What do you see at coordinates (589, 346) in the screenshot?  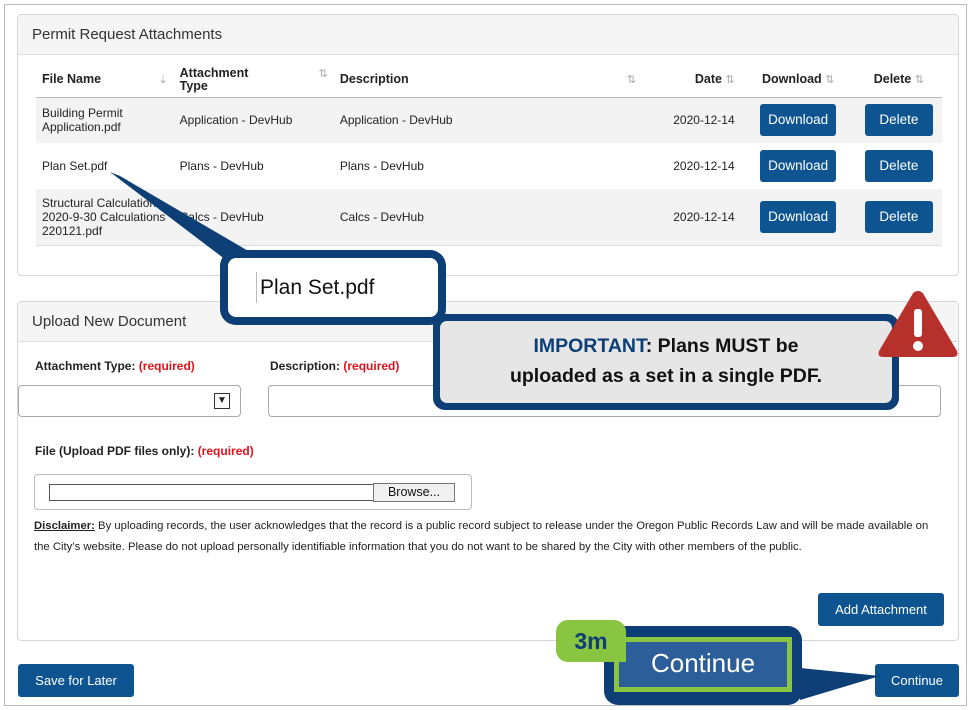 I see `important-word: IMPORTANT` at bounding box center [589, 346].